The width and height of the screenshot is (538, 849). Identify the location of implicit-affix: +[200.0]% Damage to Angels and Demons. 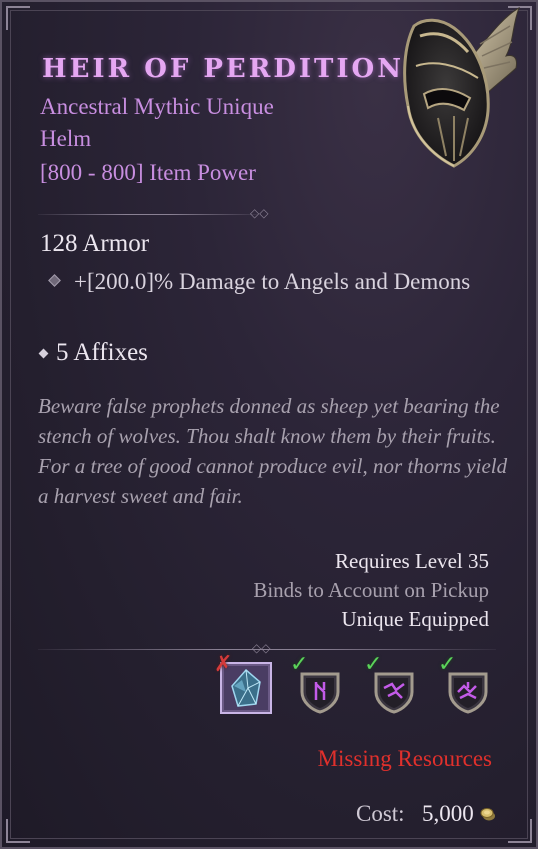
(272, 281).